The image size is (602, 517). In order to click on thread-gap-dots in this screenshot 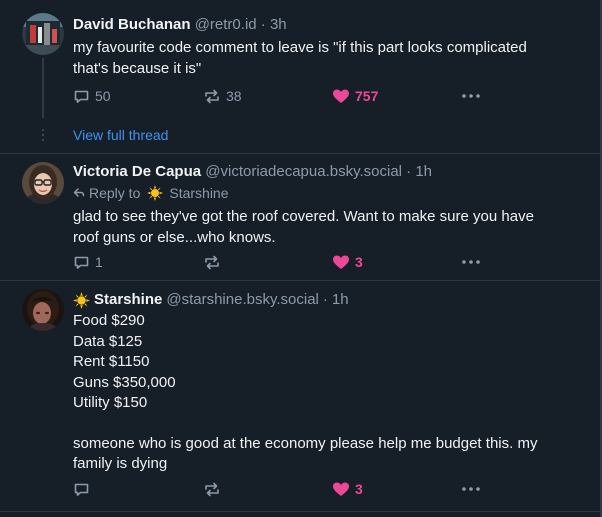, I will do `click(43, 136)`.